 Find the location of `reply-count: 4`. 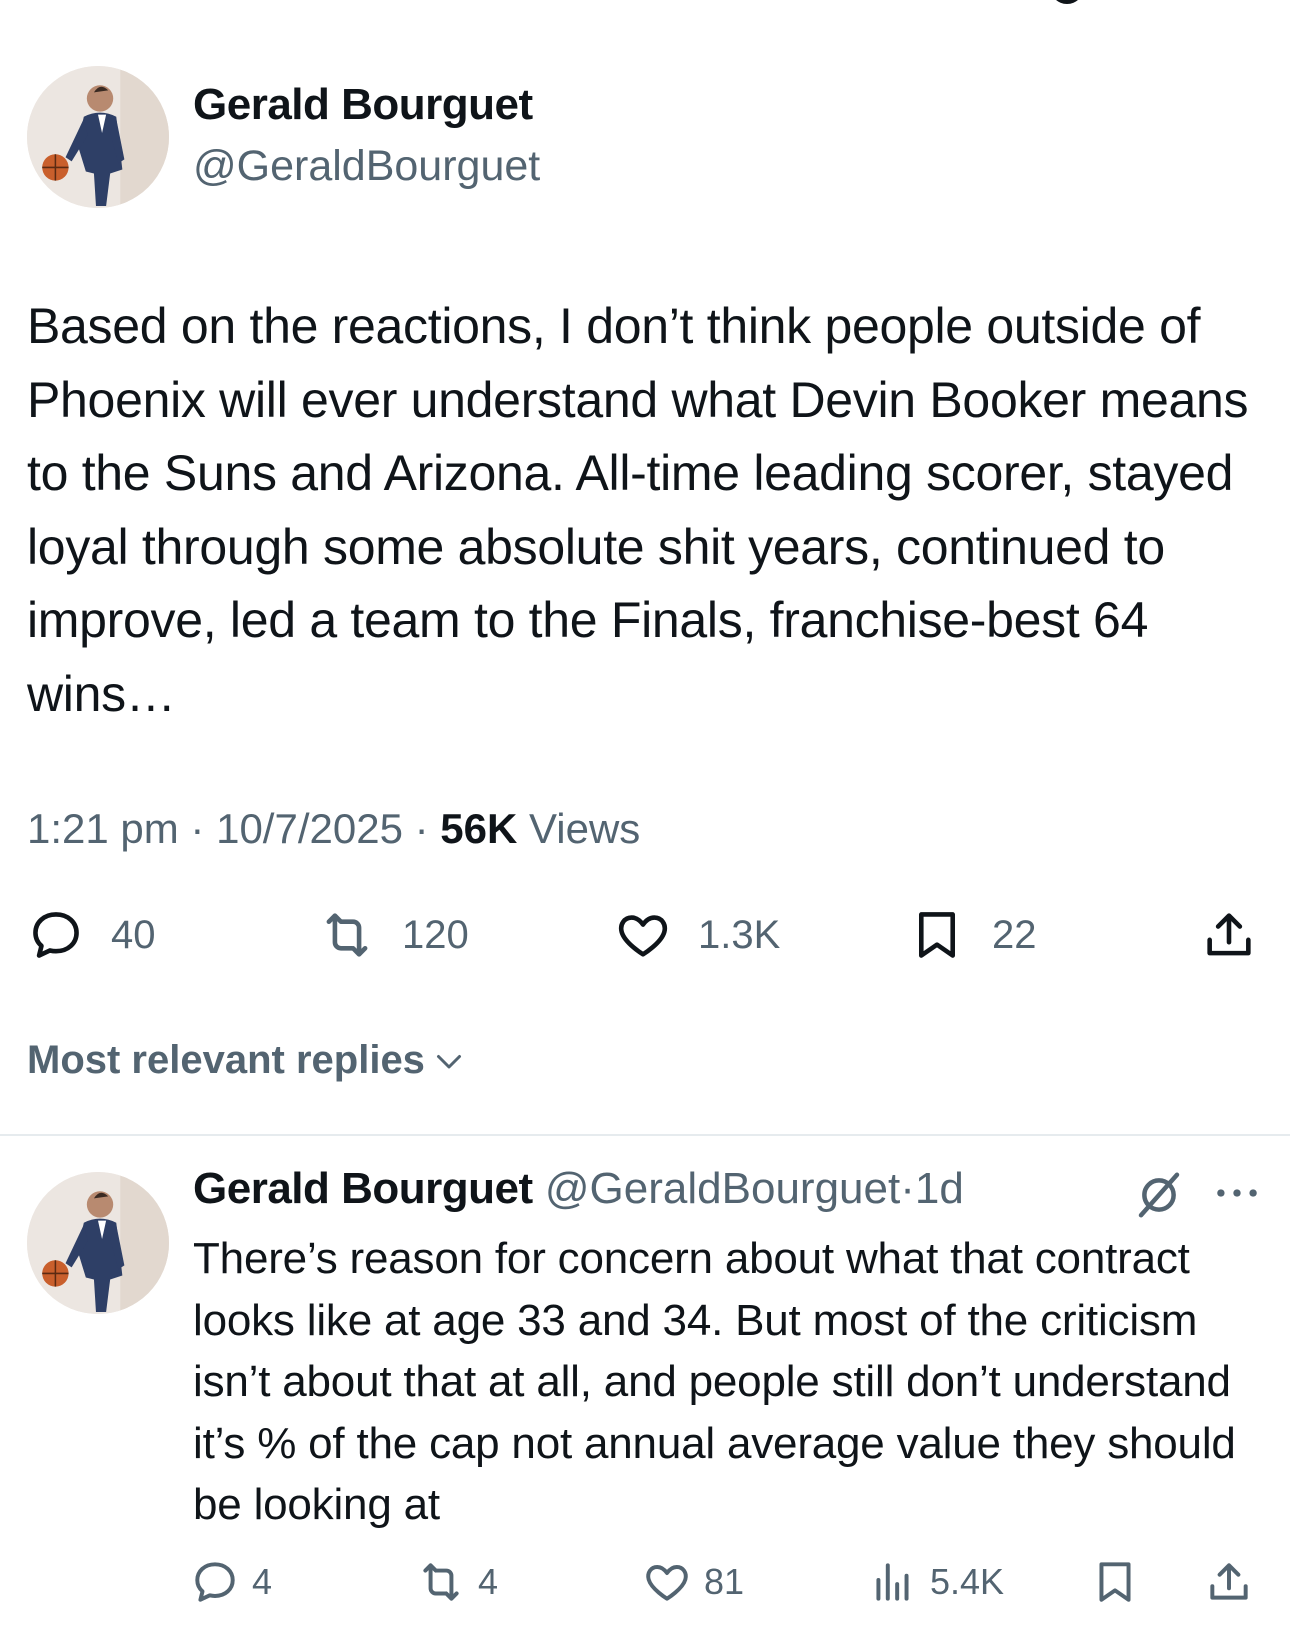

reply-count: 4 is located at coordinates (262, 1581).